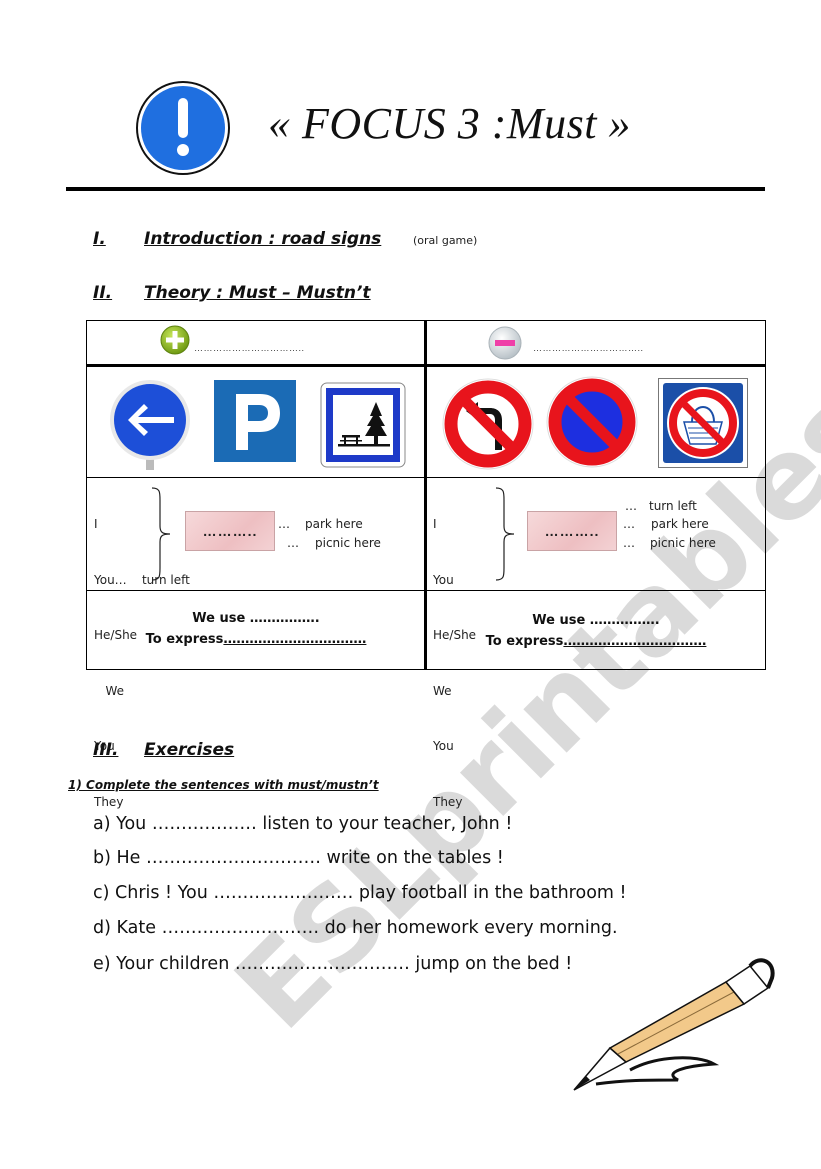 The image size is (821, 1169). What do you see at coordinates (348, 543) in the screenshot?
I see `positive-verb-picnic: picnic here` at bounding box center [348, 543].